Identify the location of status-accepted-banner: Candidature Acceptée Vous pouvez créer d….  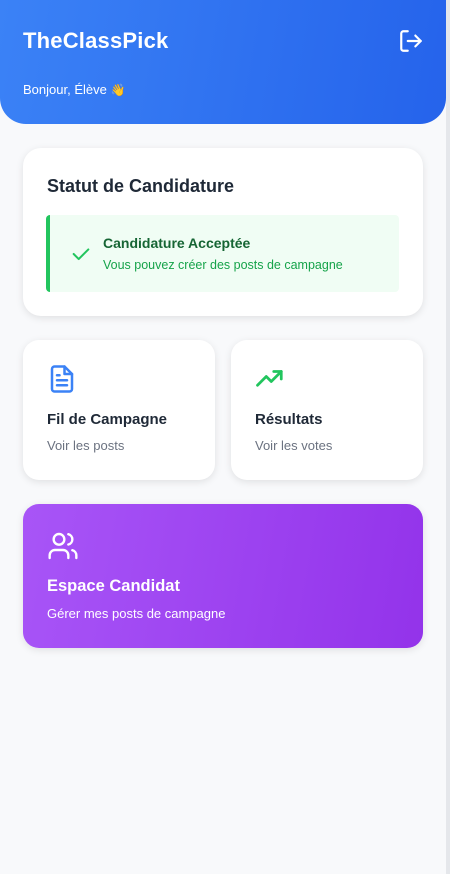
(222, 253).